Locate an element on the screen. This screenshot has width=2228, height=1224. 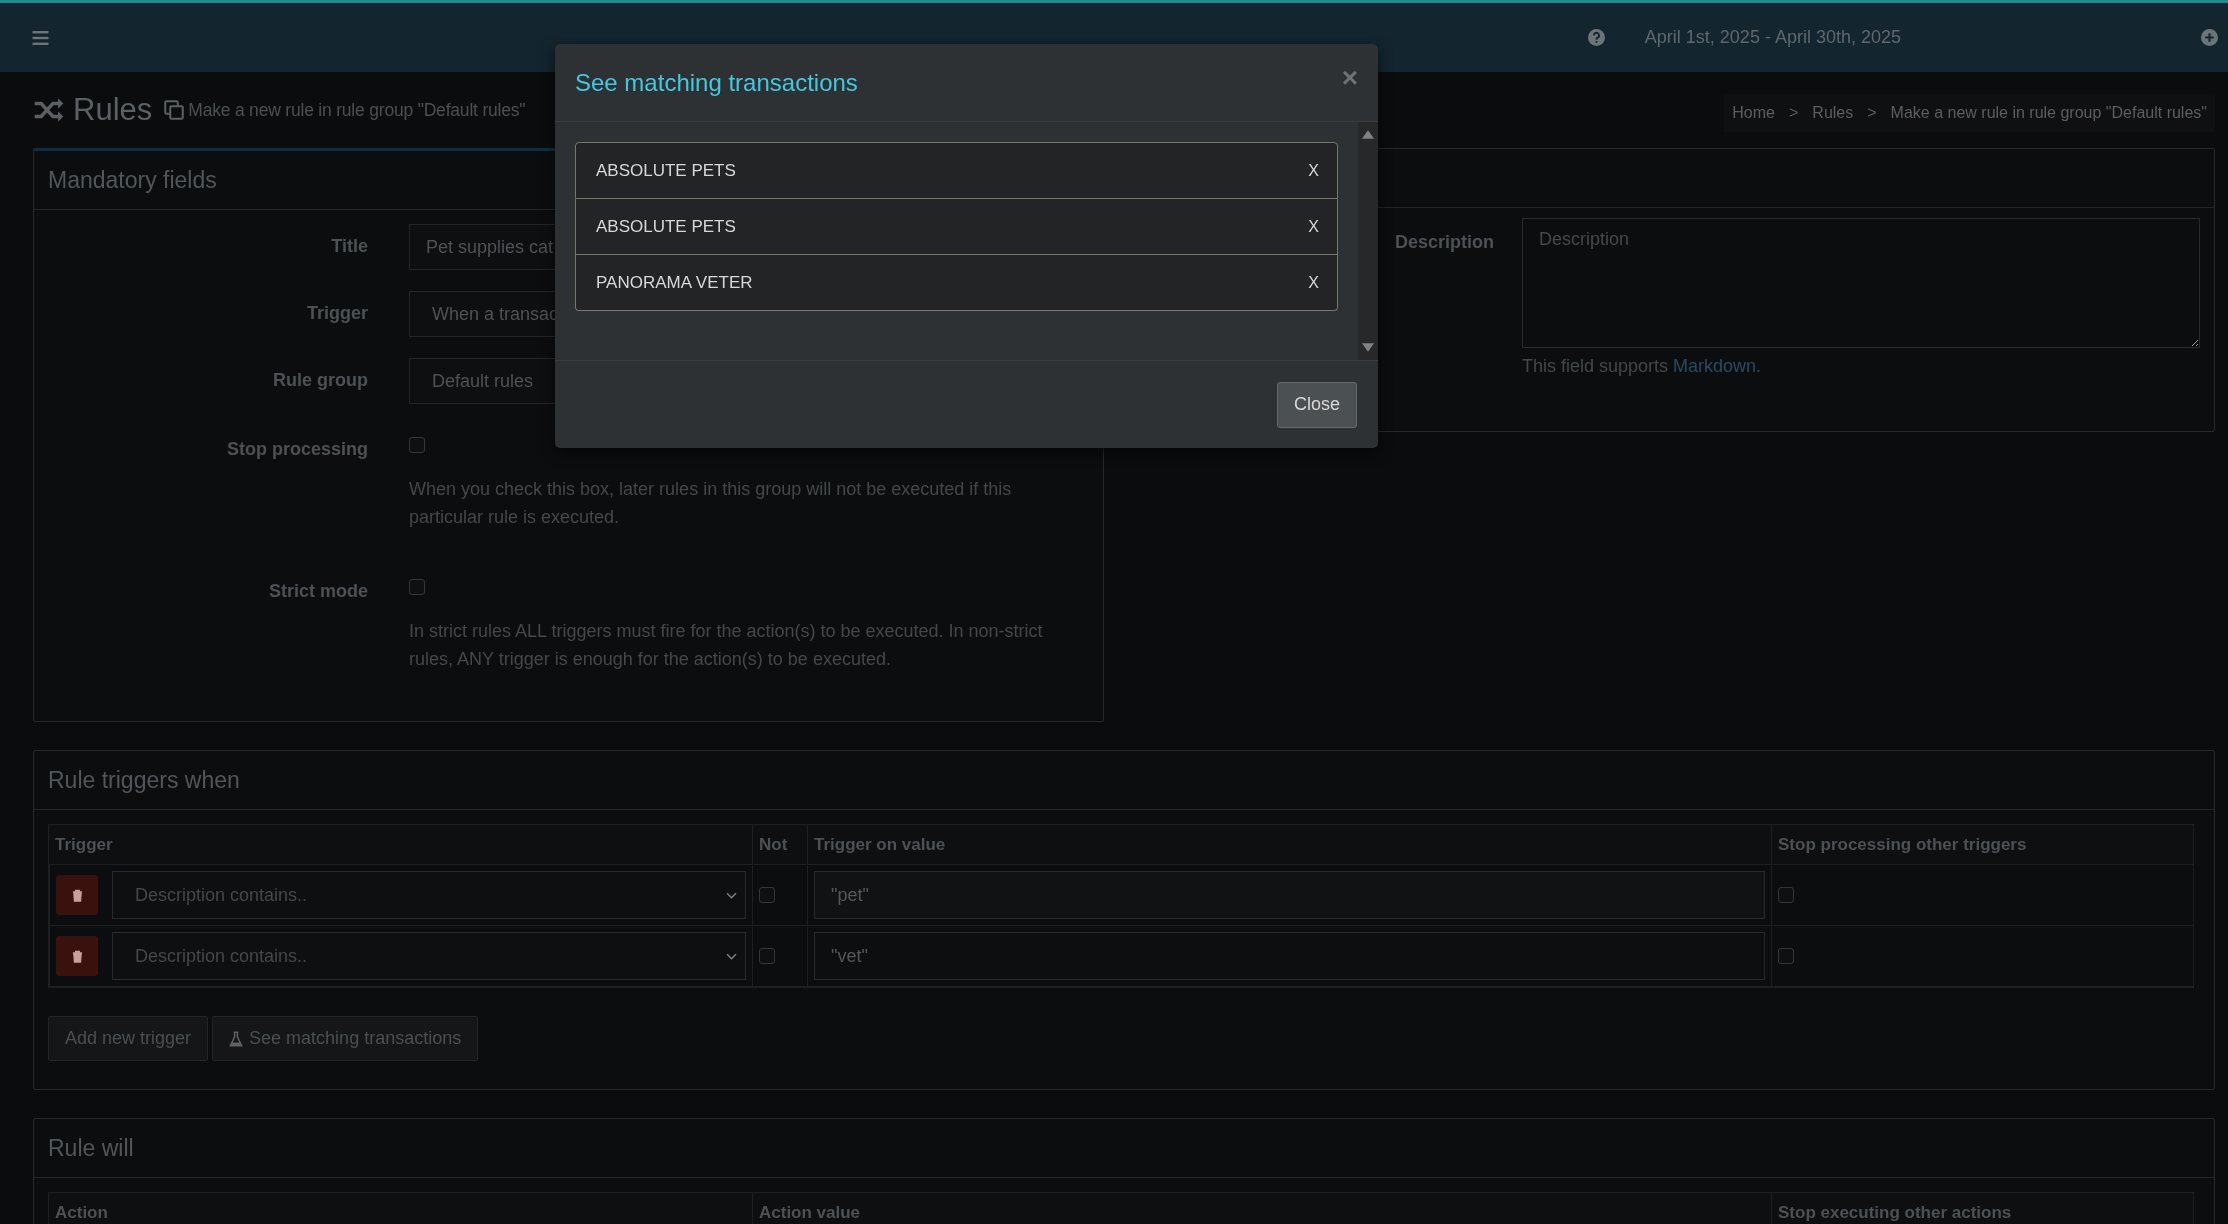
field-label: Description is located at coordinates (1444, 242).